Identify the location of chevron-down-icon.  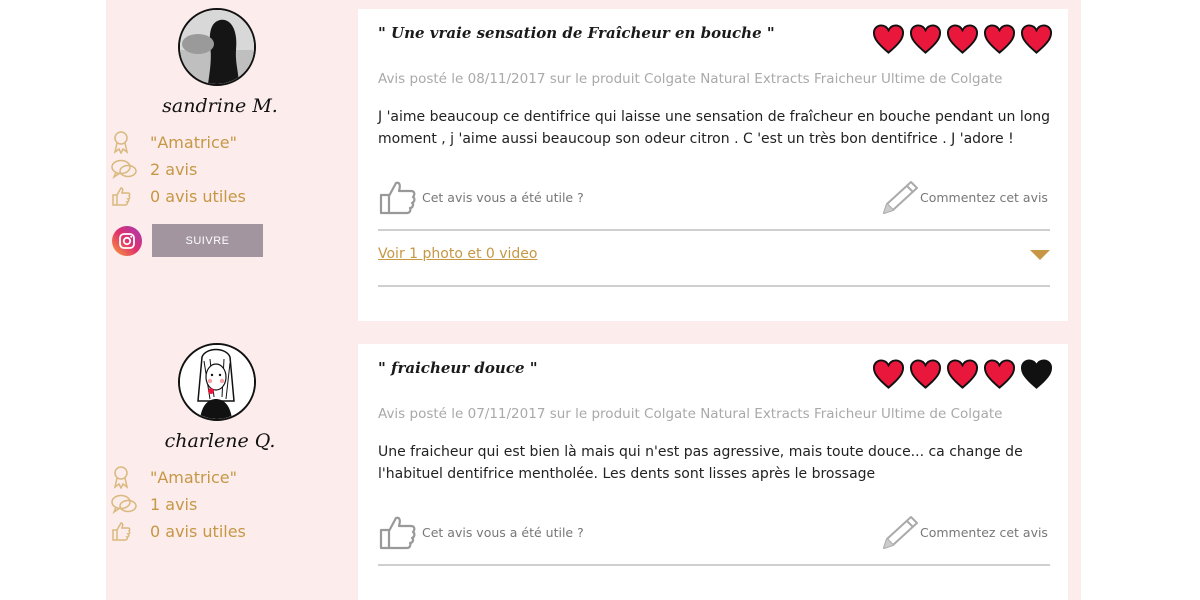
(1040, 255).